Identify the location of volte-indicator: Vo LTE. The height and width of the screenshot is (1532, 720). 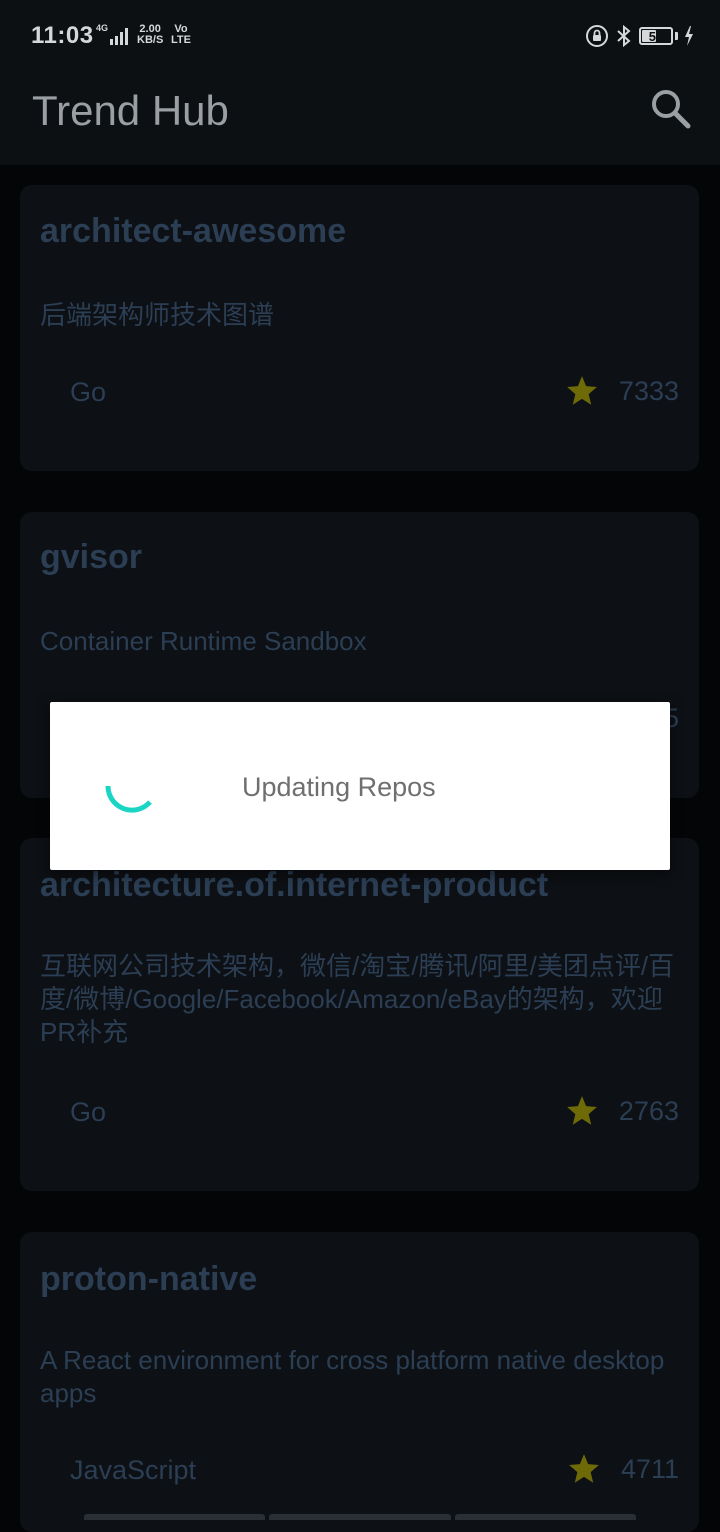
(181, 35).